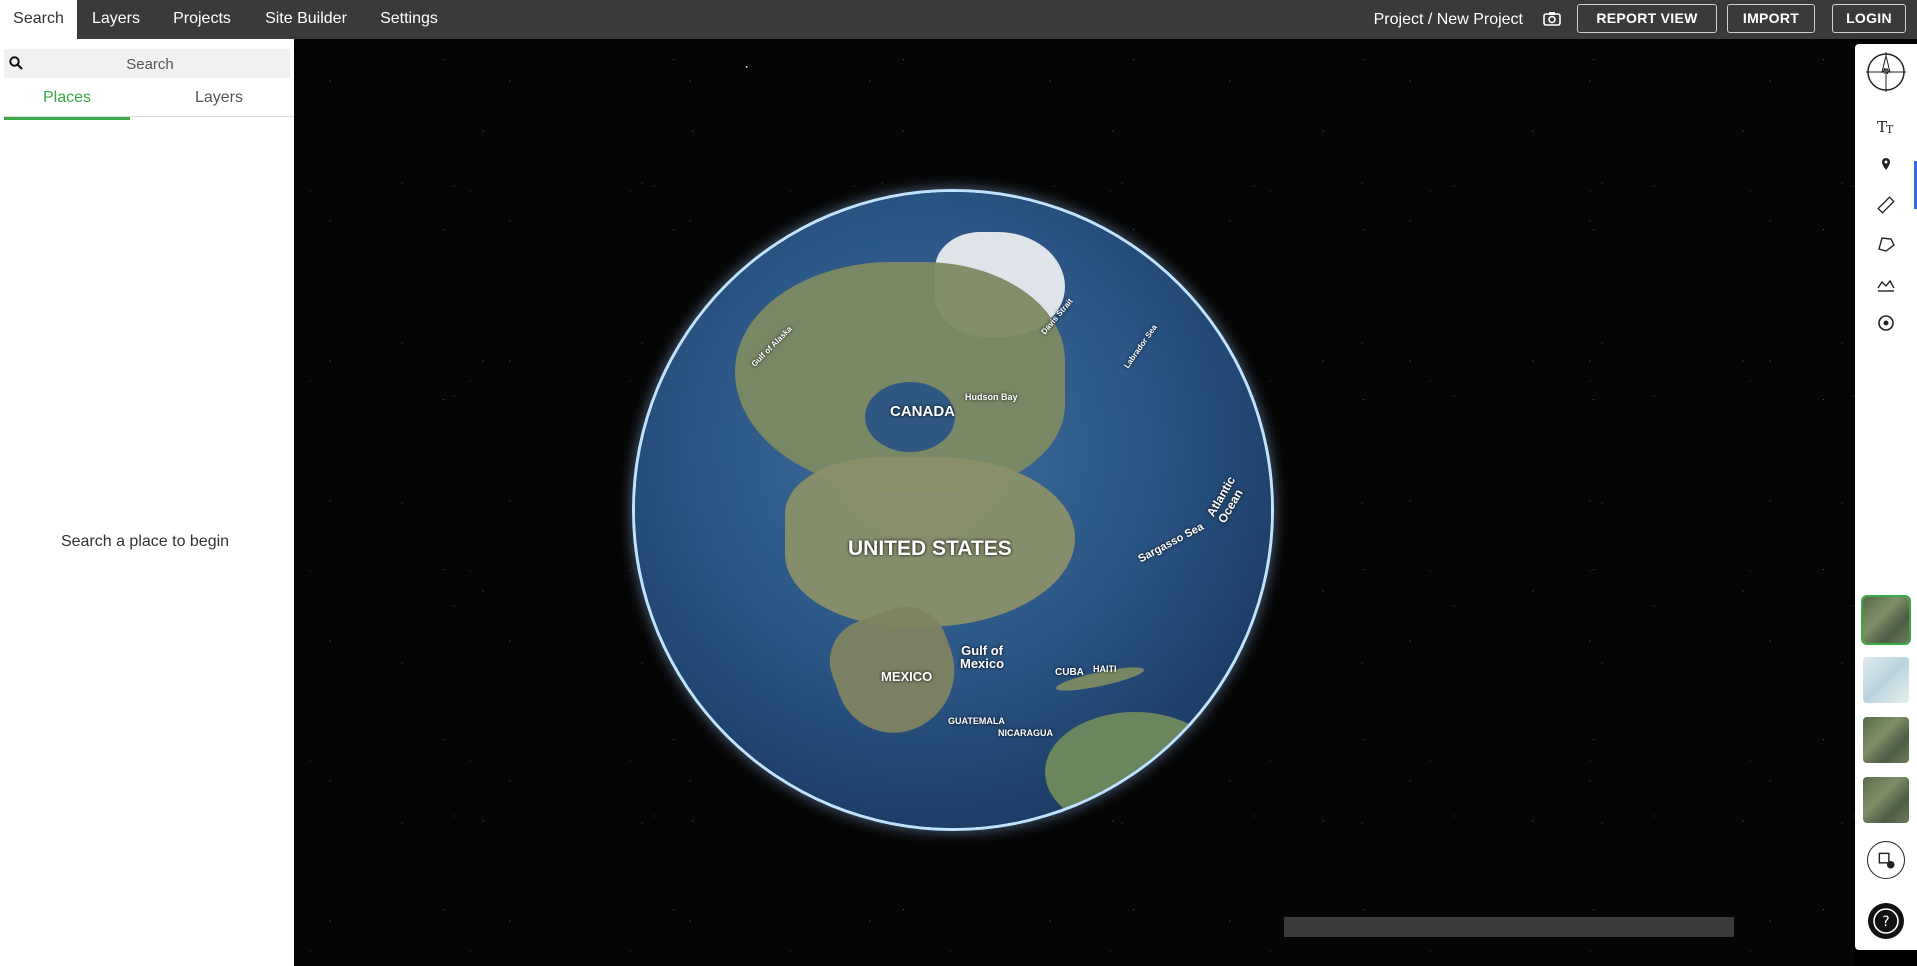  What do you see at coordinates (1886, 497) in the screenshot?
I see `right-toolbar: N T T ?` at bounding box center [1886, 497].